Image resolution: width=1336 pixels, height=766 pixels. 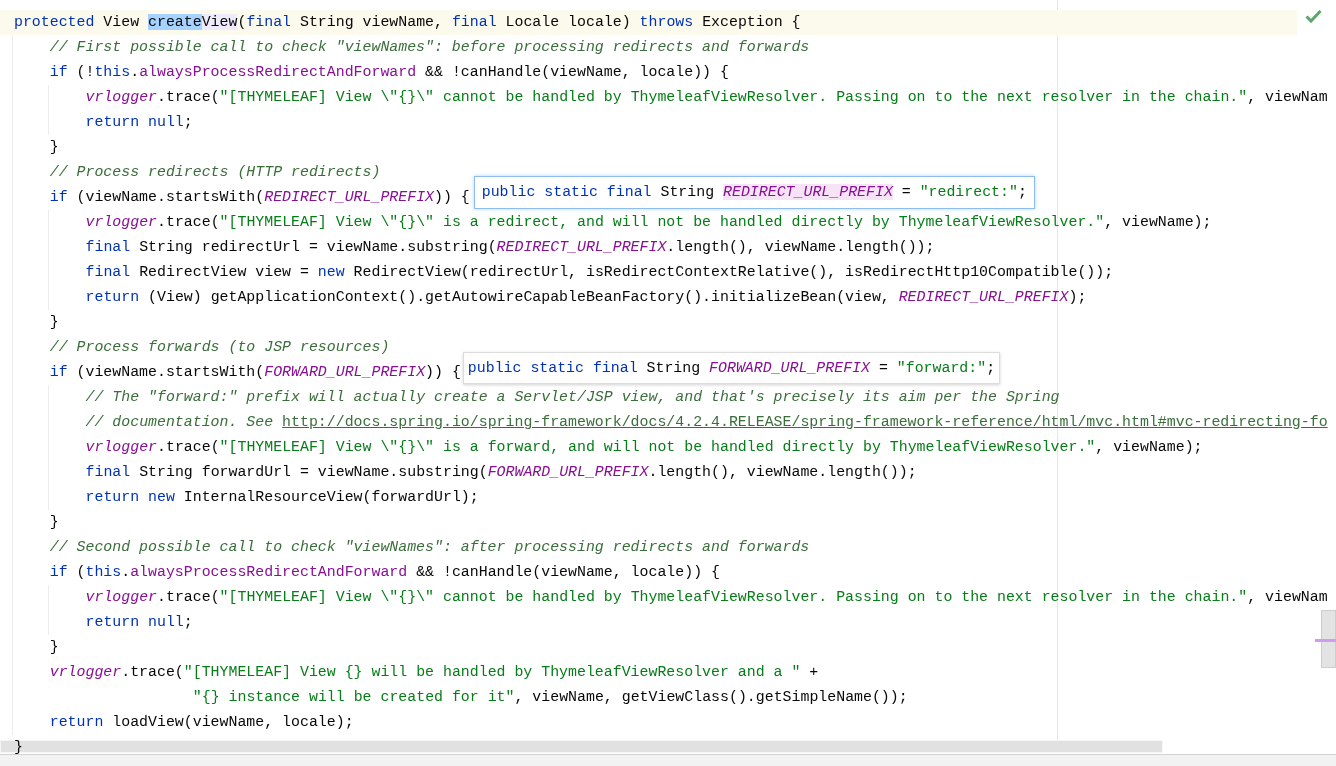 I want to click on code-line: vrlogger.trace("[THYMELEAF] View {} will be handled by ThymeleafViewResolver and a " +, so click(x=434, y=672).